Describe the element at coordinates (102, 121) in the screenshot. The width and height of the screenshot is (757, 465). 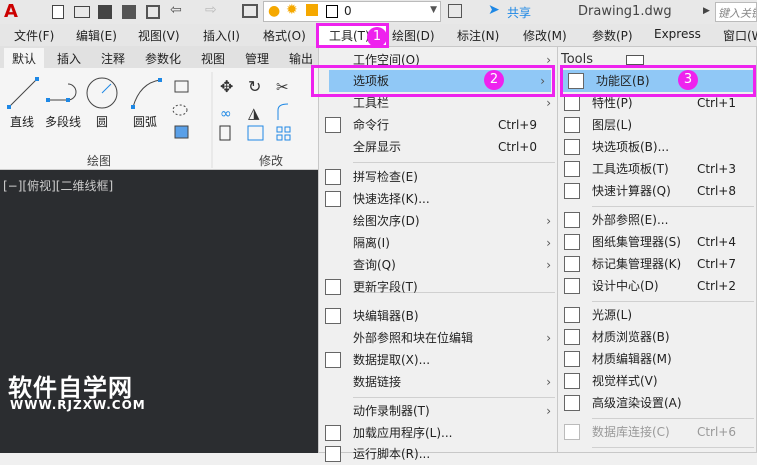
I see `circle-tool: 圆` at that location.